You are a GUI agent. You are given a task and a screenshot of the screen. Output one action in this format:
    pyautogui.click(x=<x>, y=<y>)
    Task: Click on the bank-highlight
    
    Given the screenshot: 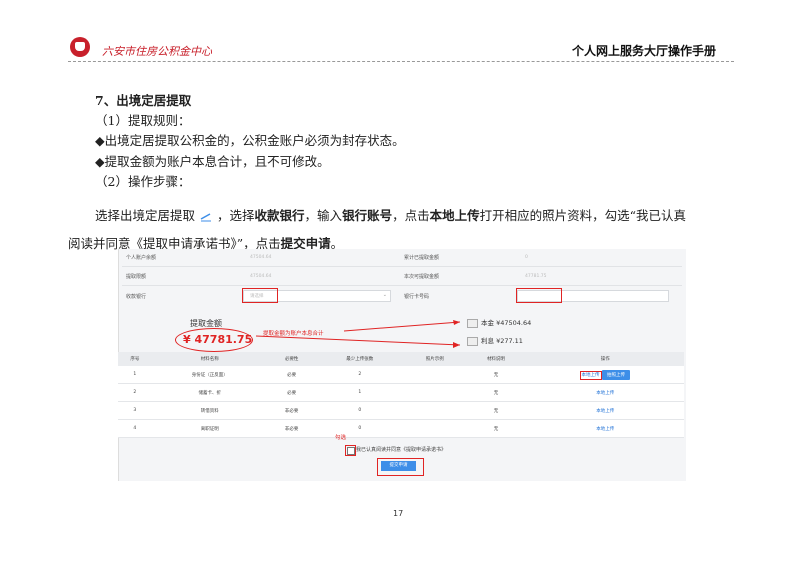 What is the action you would take?
    pyautogui.click(x=260, y=295)
    